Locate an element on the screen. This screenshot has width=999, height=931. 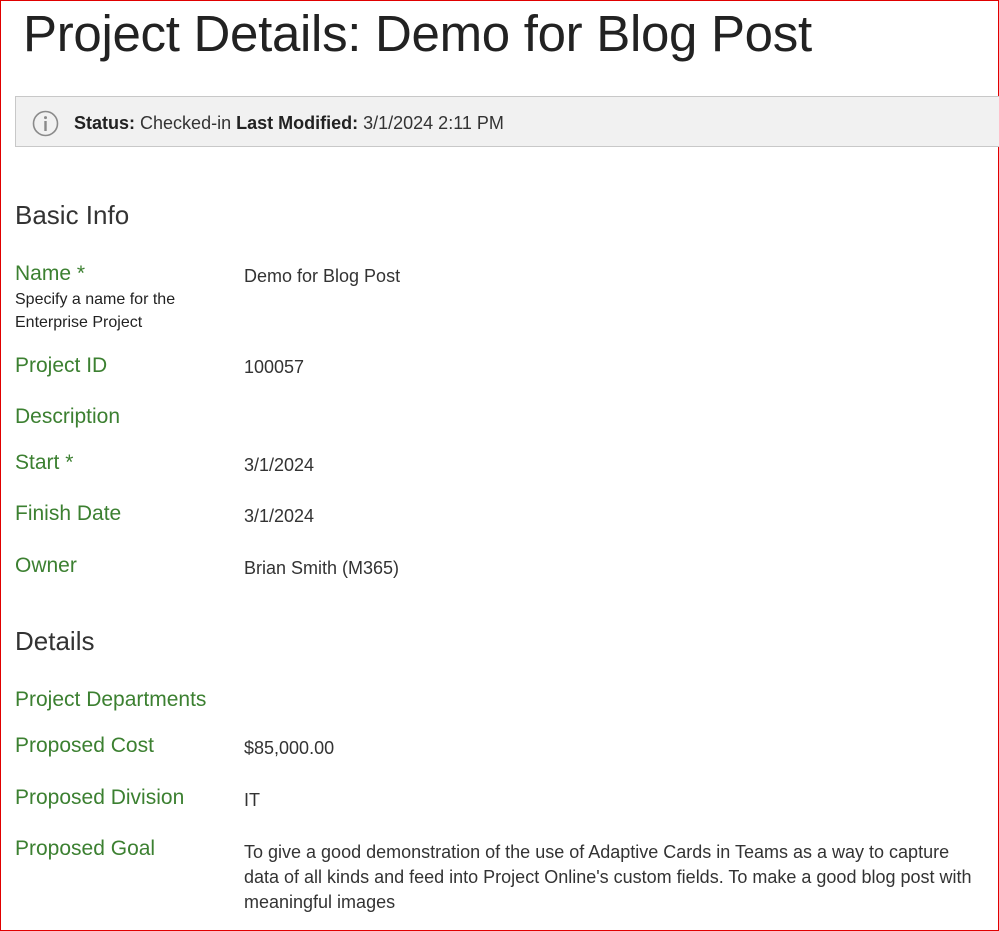
owner-value: Brian Smith (M365) is located at coordinates (322, 568).